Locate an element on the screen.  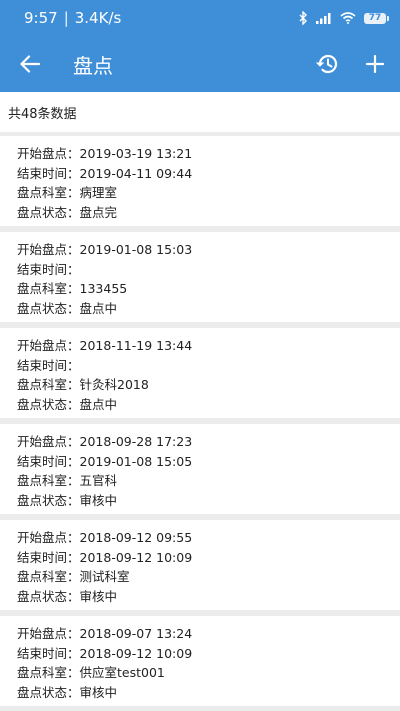
start-value: 2018-11-19 13:44 is located at coordinates (136, 345).